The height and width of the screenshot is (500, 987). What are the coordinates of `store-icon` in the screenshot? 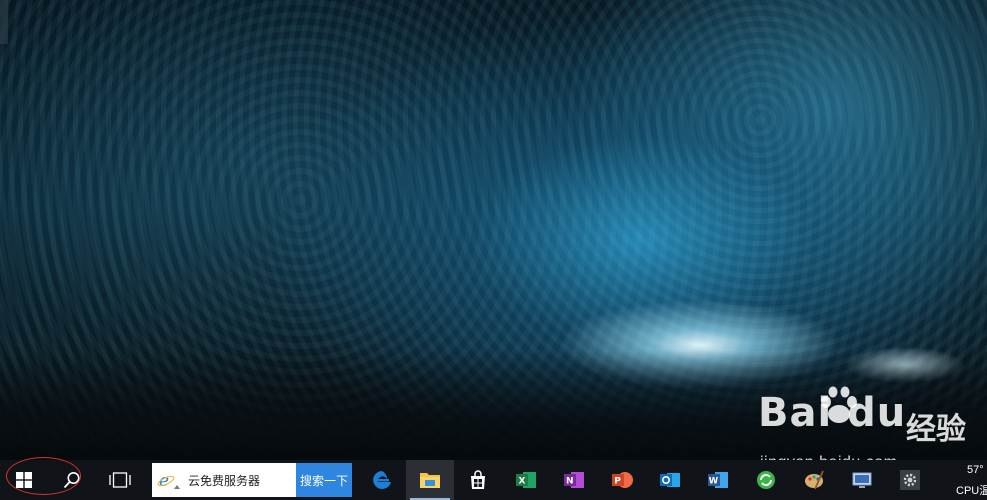 It's located at (478, 479).